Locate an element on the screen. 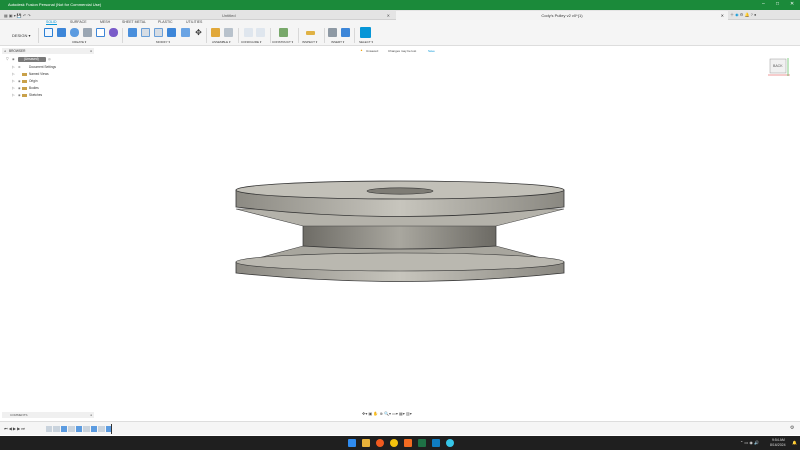 The height and width of the screenshot is (450, 800). fusion-icon is located at coordinates (408, 443).